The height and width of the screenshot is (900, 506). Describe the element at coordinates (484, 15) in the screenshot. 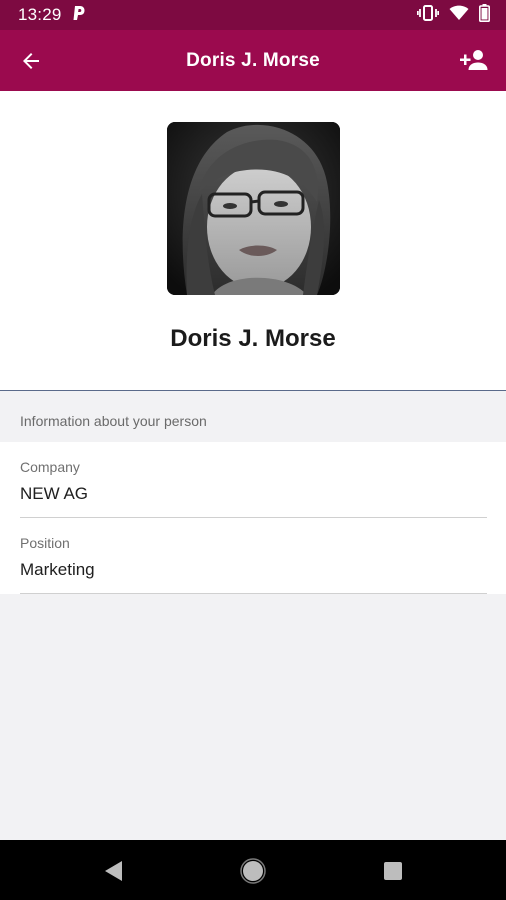

I see `battery-icon` at that location.